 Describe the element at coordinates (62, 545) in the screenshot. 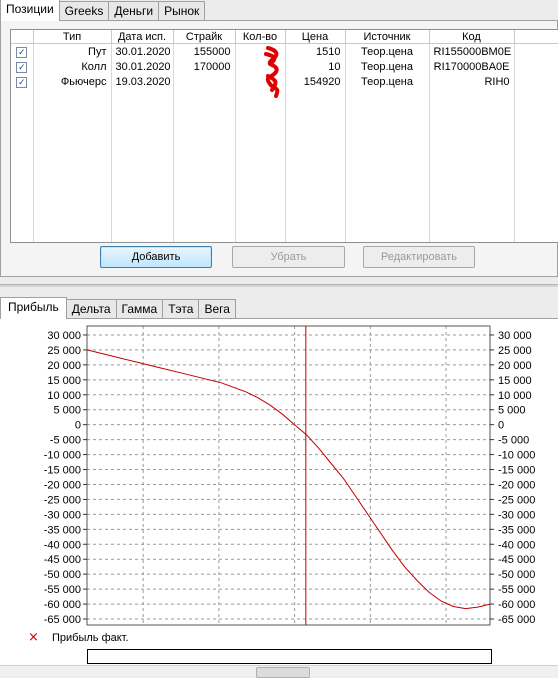

I see `y-tick-label: -40 000` at that location.